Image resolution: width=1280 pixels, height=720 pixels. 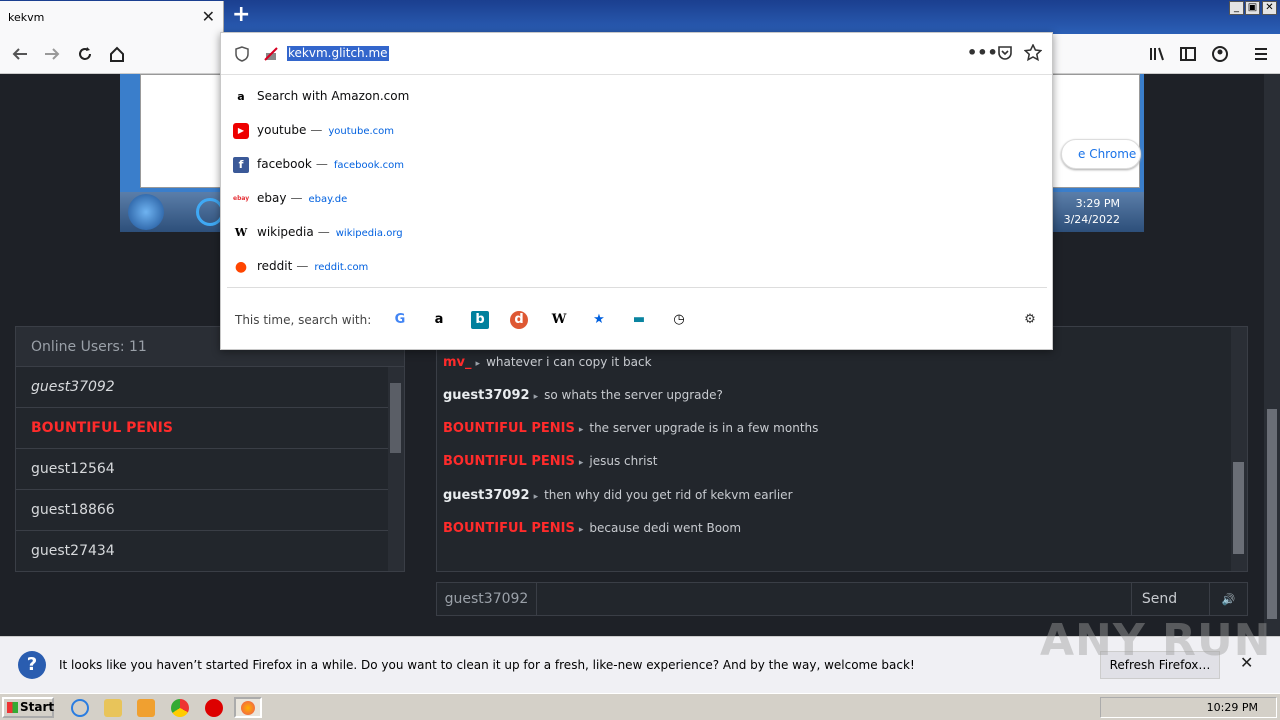 I want to click on suggestion-title: ebay, so click(x=272, y=198).